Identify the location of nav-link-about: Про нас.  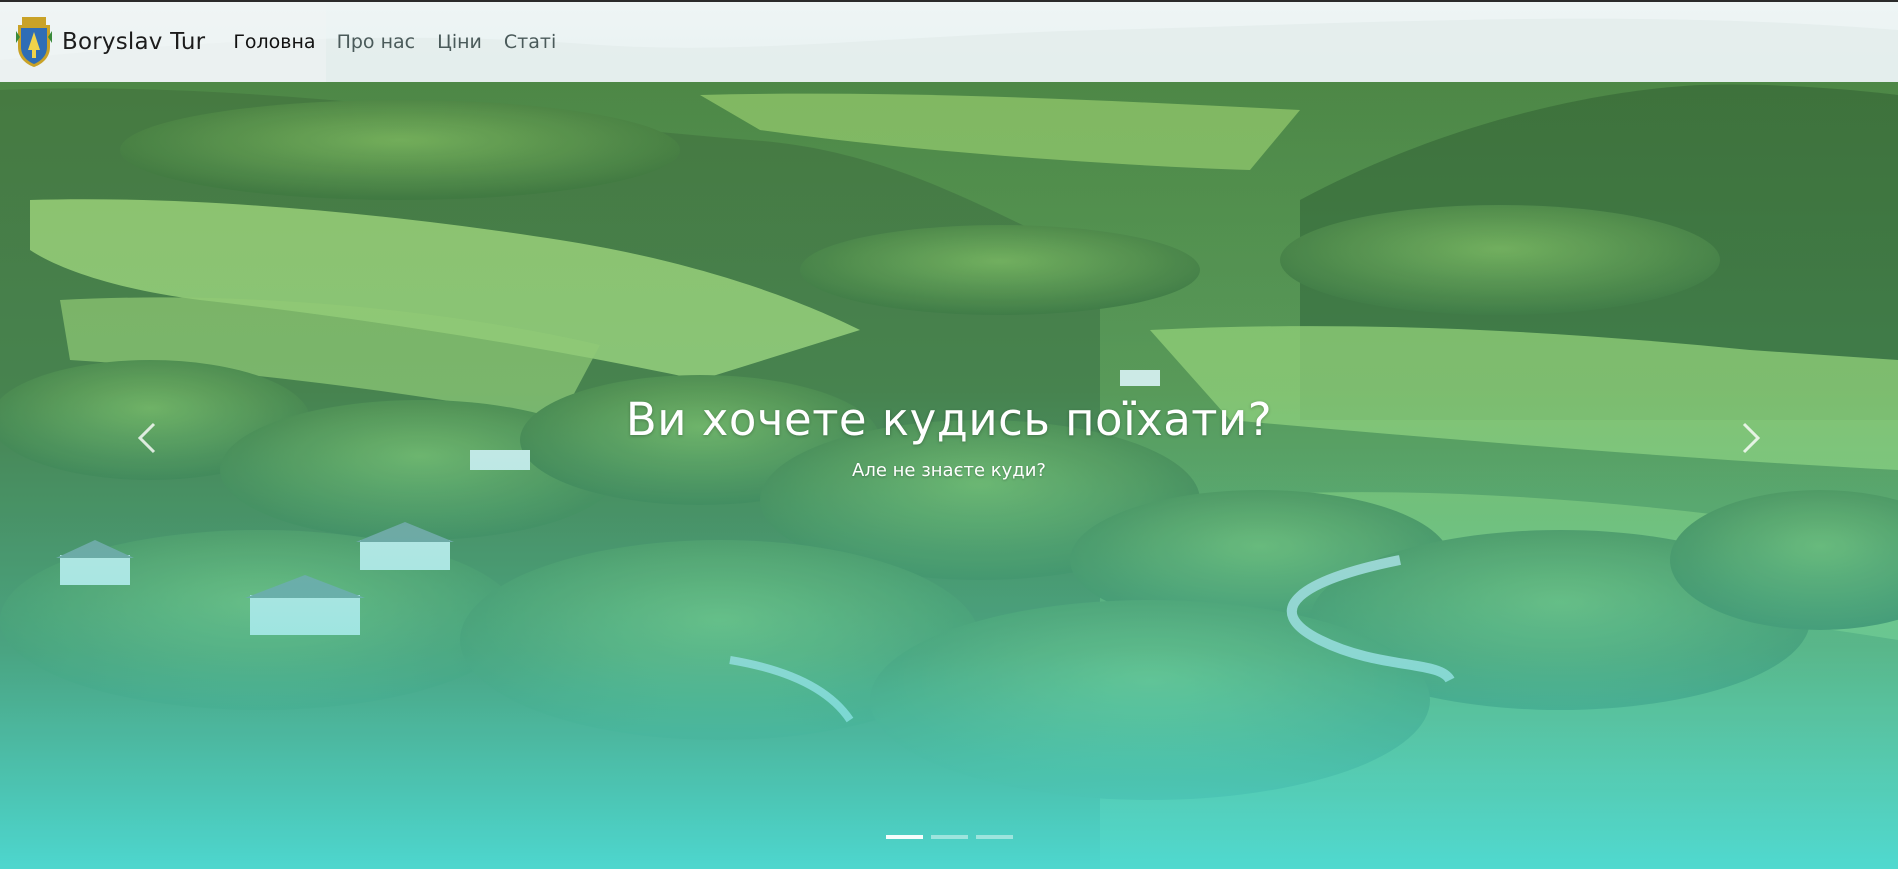
(376, 42).